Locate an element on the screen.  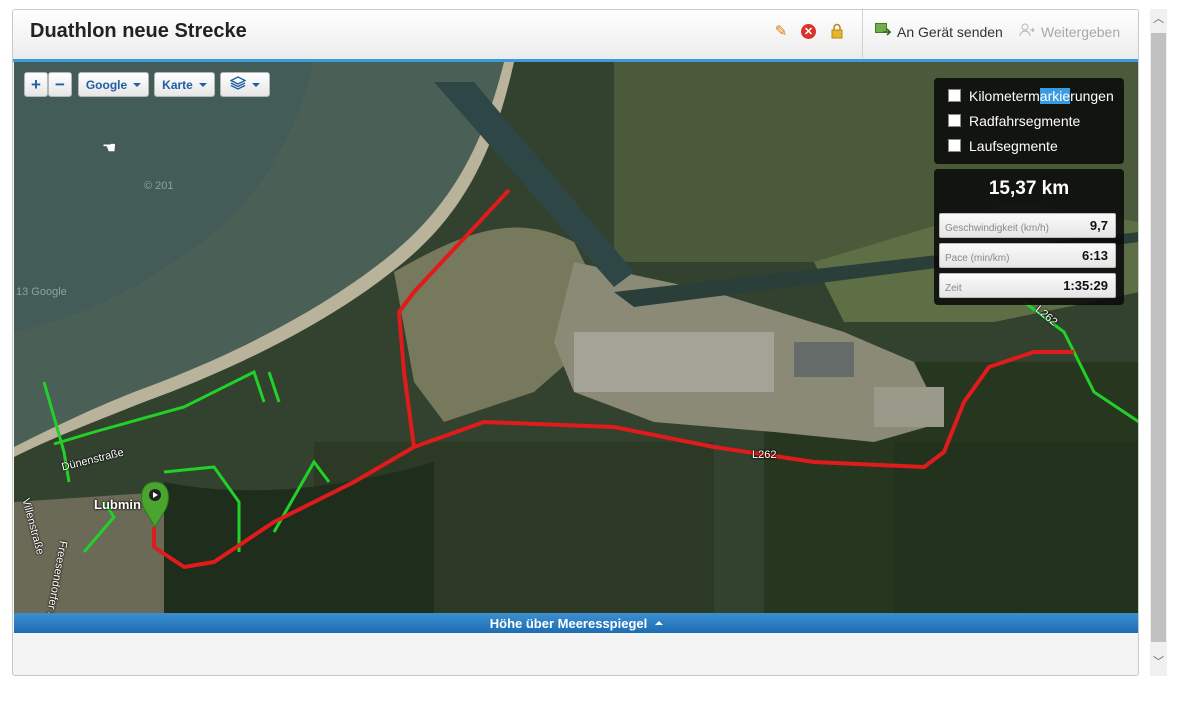
page-title: Duathlon neue Strecke is located at coordinates (138, 31).